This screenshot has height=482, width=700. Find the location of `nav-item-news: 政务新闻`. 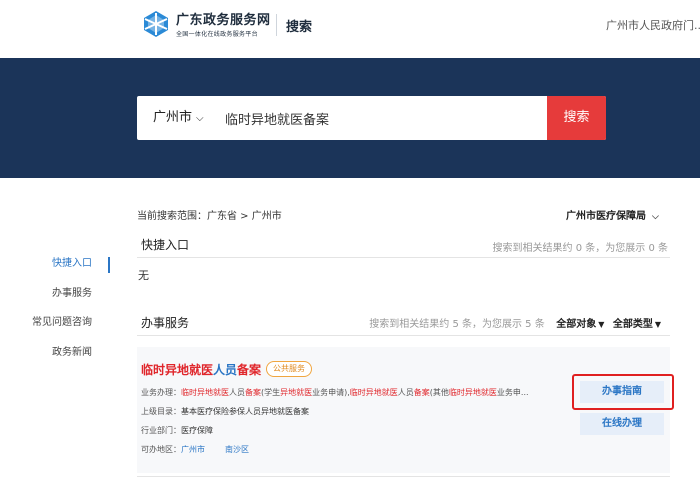

nav-item-news: 政务新闻 is located at coordinates (56, 353).